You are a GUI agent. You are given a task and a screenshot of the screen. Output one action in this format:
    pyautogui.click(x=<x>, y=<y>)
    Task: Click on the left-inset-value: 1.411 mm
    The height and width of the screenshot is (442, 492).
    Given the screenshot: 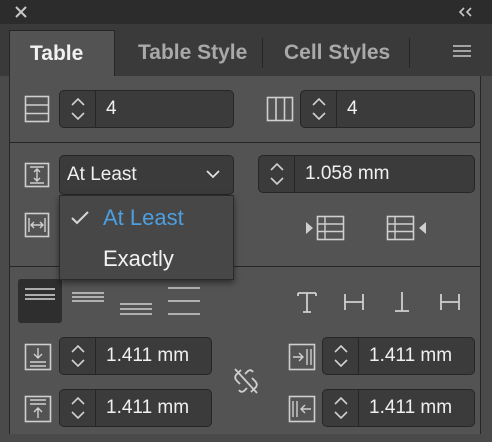 What is the action you would take?
    pyautogui.click(x=410, y=408)
    